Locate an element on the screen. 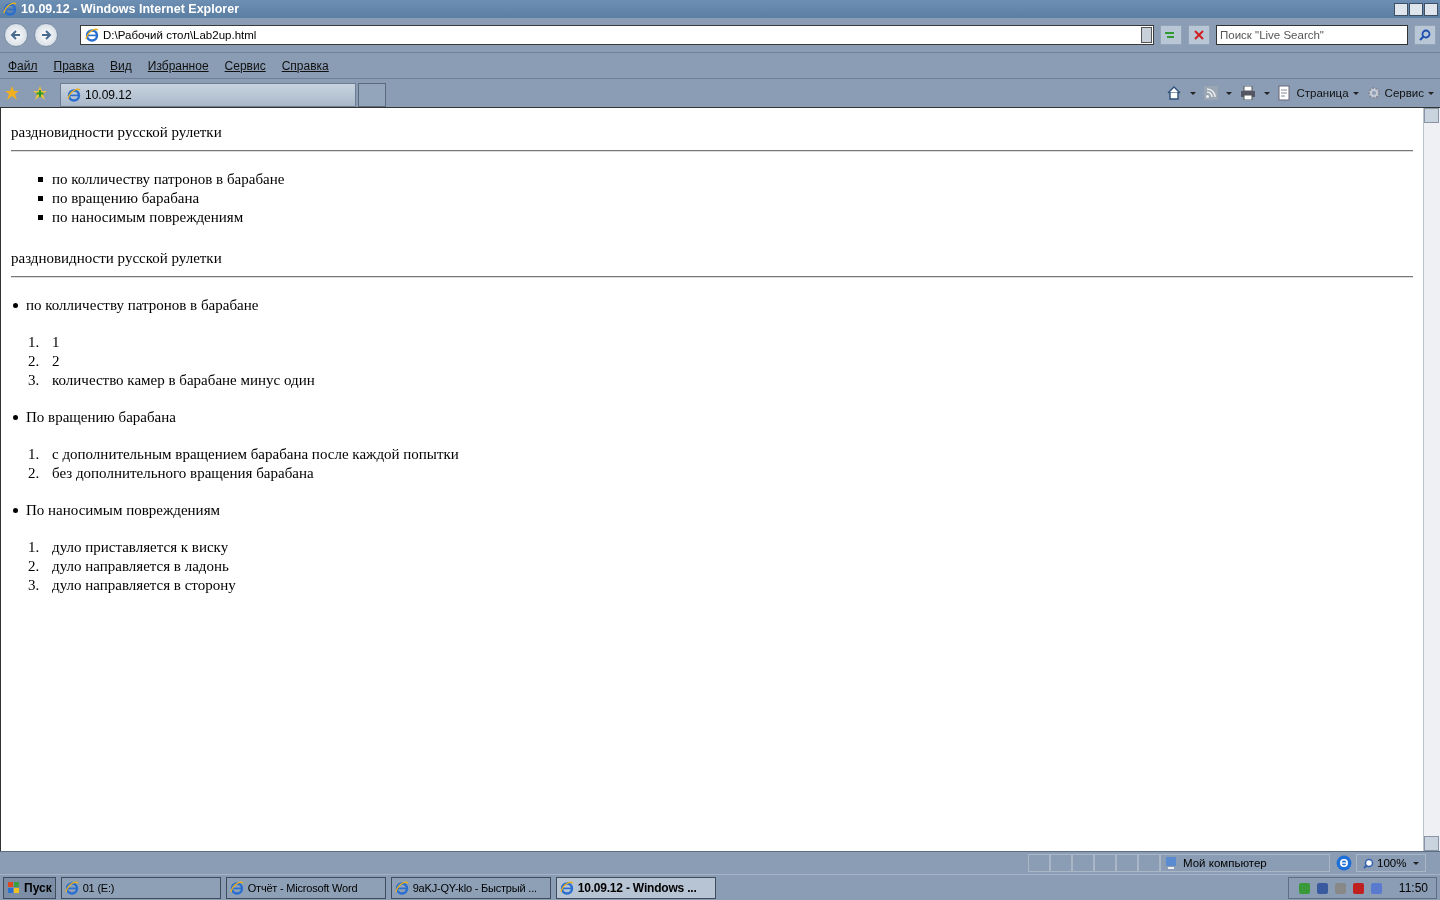  new-tab-button is located at coordinates (372, 95).